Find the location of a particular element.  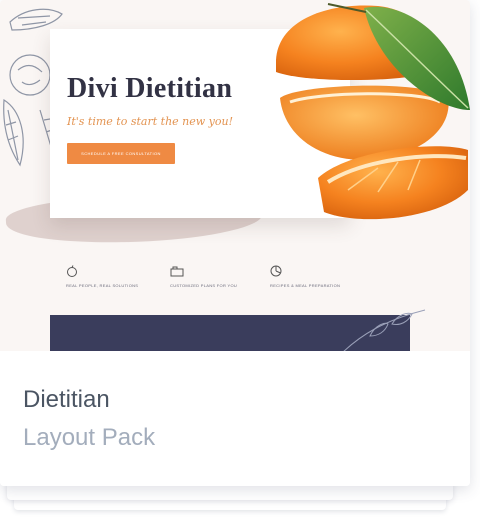

feature-item: RECIPES & MEAL PREPARATION is located at coordinates (320, 276).